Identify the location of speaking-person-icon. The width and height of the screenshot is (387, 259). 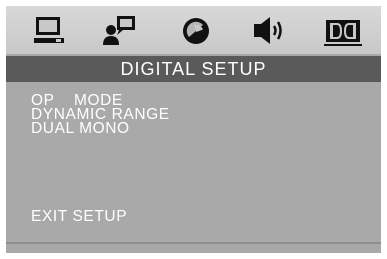
(119, 30).